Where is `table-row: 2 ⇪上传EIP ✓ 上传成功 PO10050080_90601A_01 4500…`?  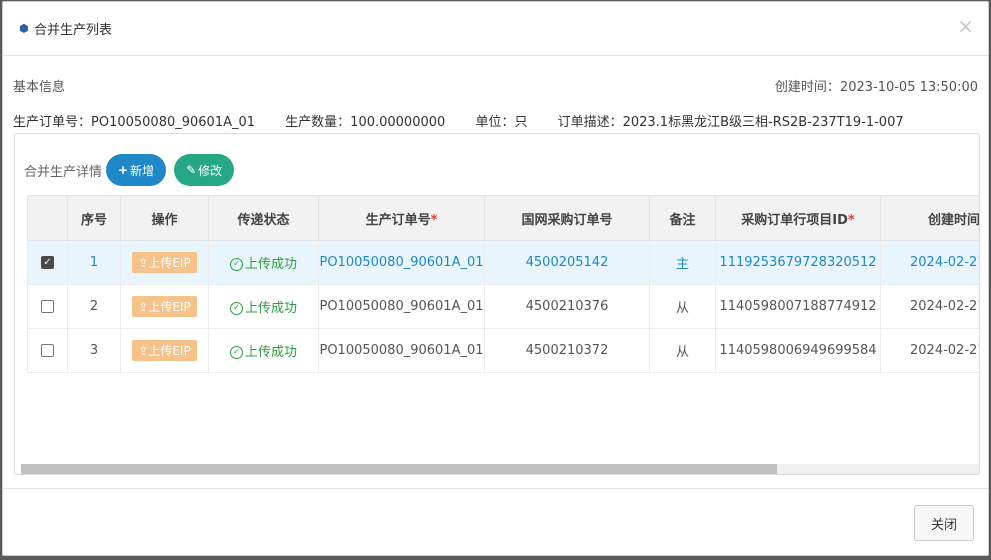
table-row: 2 ⇪上传EIP ✓ 上传成功 PO10050080_90601A_01 4500… is located at coordinates (503, 306).